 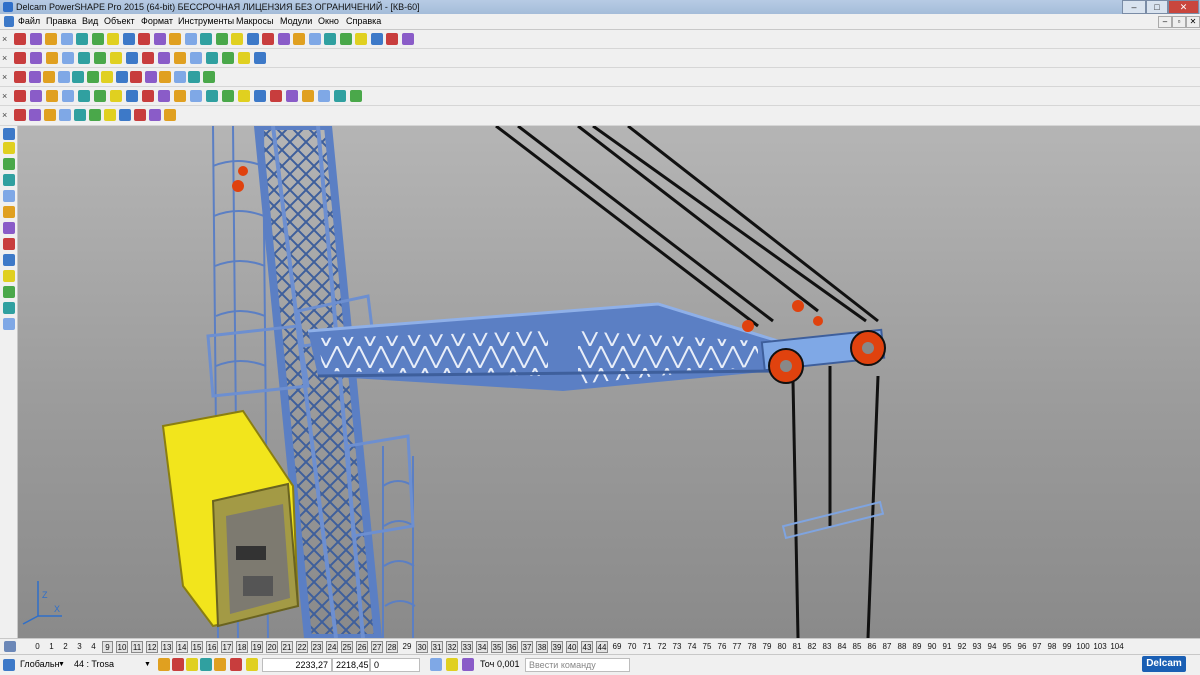 What do you see at coordinates (1022, 647) in the screenshot?
I see `level-button: 96` at bounding box center [1022, 647].